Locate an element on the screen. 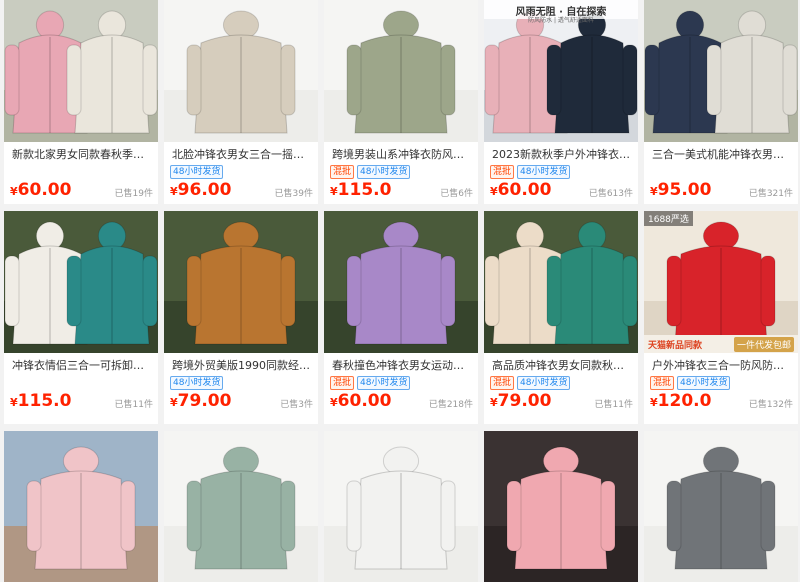 Image resolution: width=800 pixels, height=582 pixels. product-image: 1688严选 天猫新品同款 一件代发包邮 is located at coordinates (721, 282).